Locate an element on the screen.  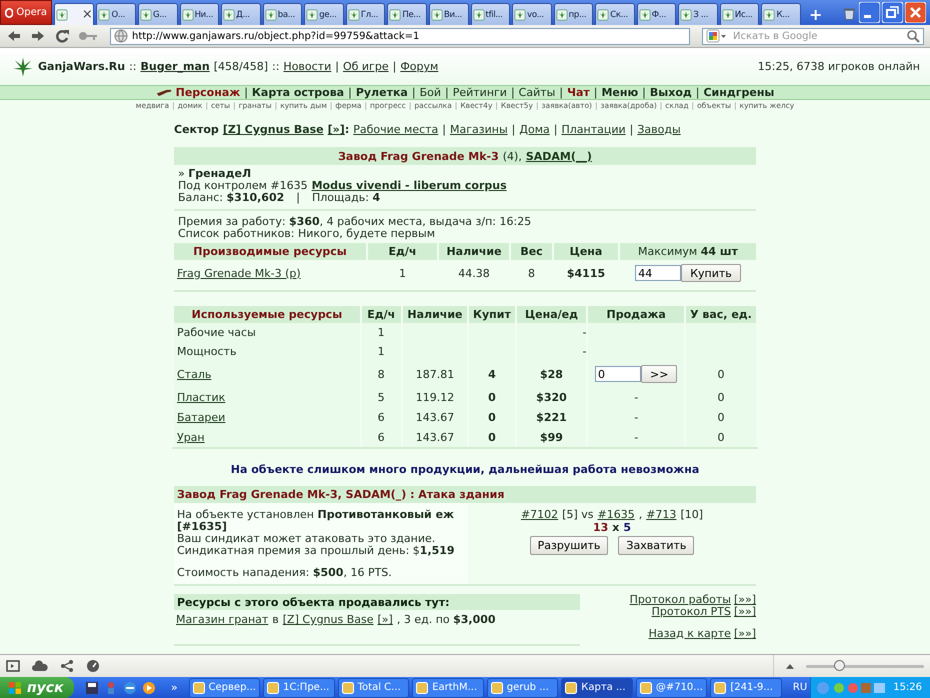
address-field: http://www.ganjawars.ru/object.php?id=99759&attack=1 is located at coordinates (400, 36).